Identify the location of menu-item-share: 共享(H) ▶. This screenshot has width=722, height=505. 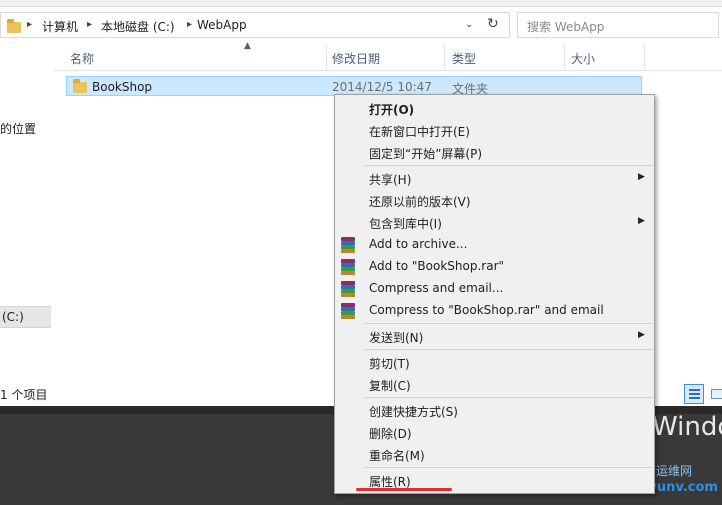
(494, 178).